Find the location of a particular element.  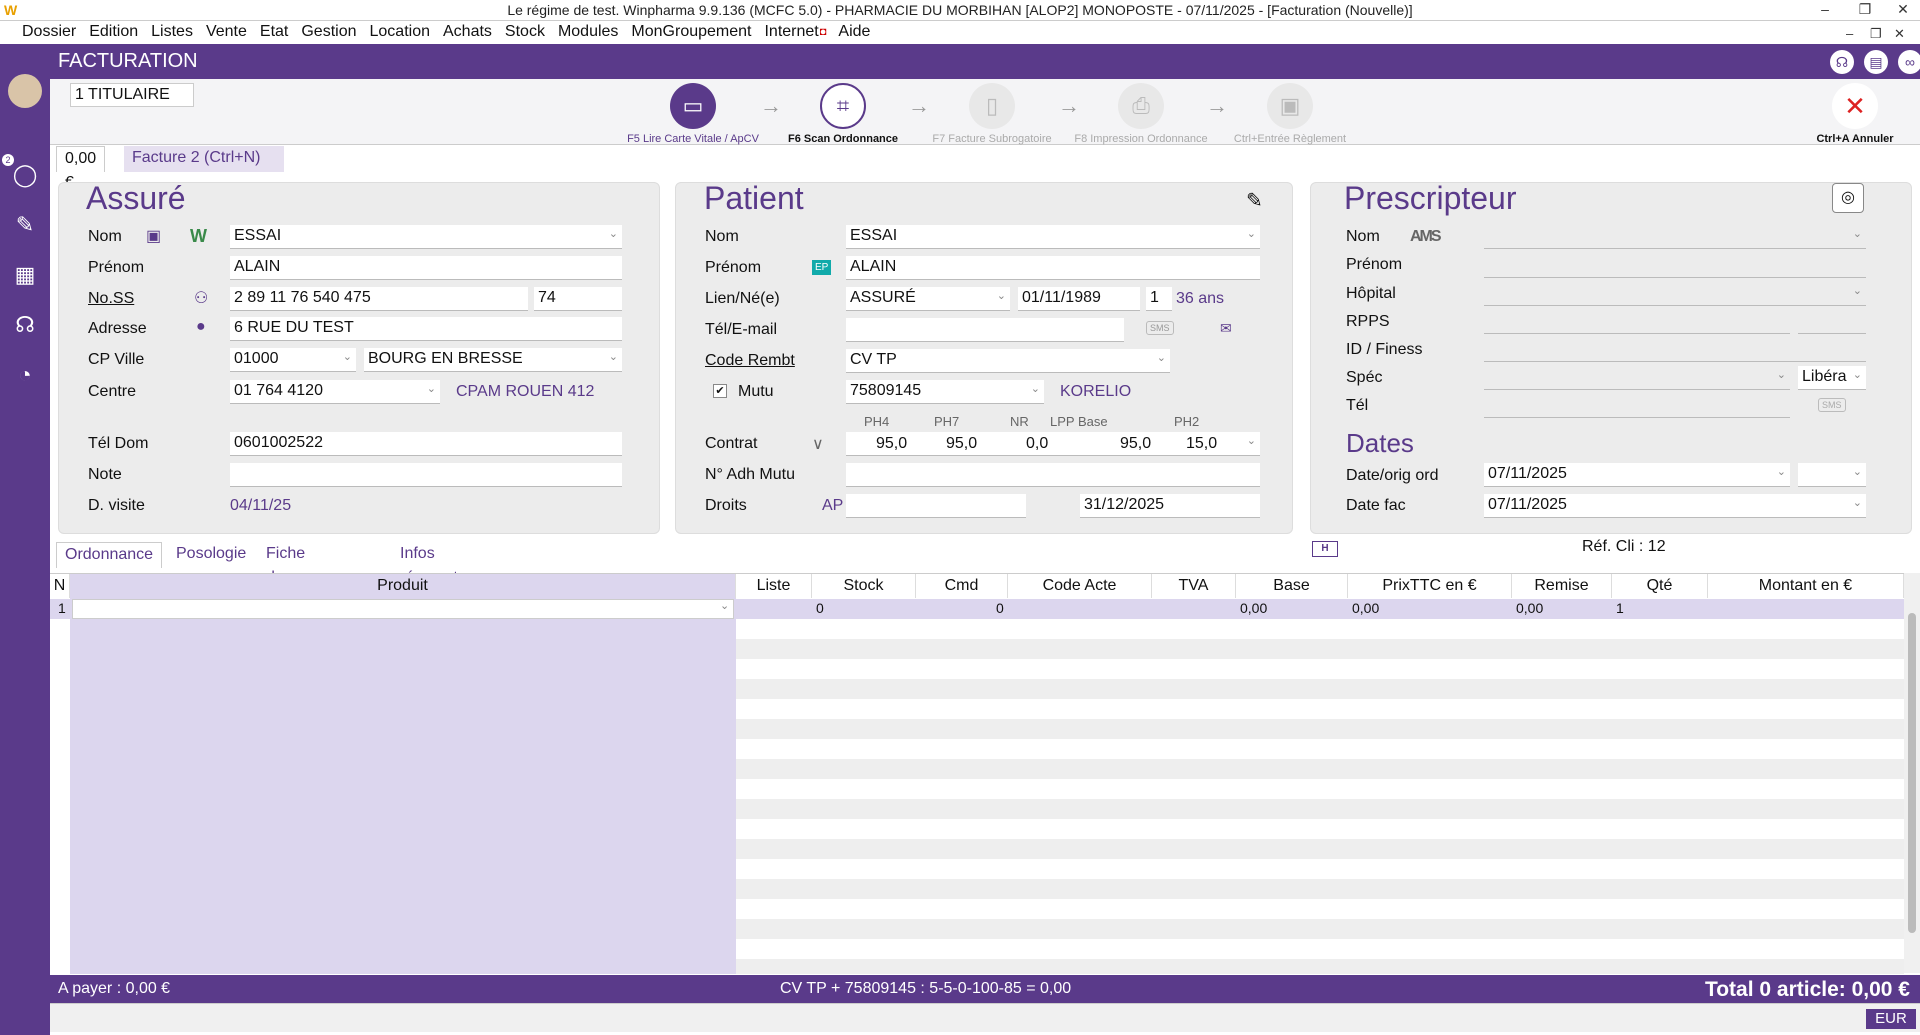

product-input is located at coordinates (403, 609).